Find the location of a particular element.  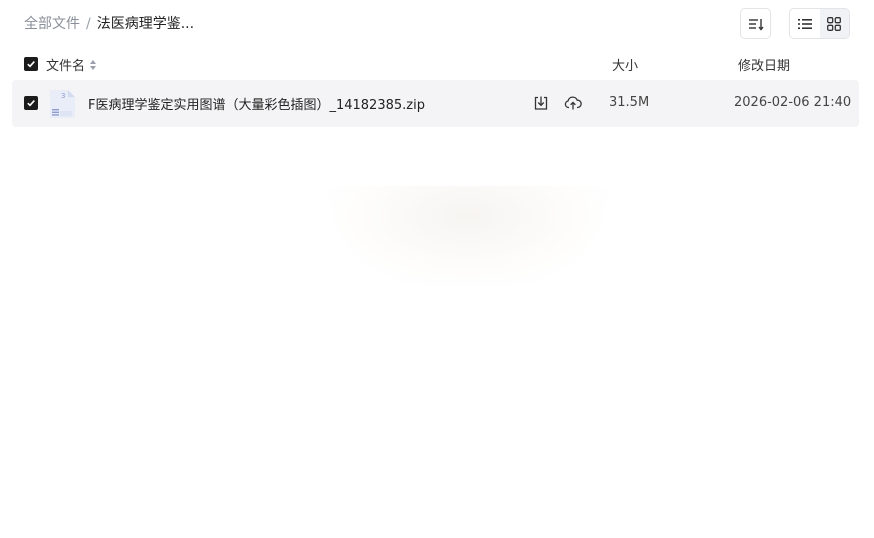

view-toggle is located at coordinates (819, 23).